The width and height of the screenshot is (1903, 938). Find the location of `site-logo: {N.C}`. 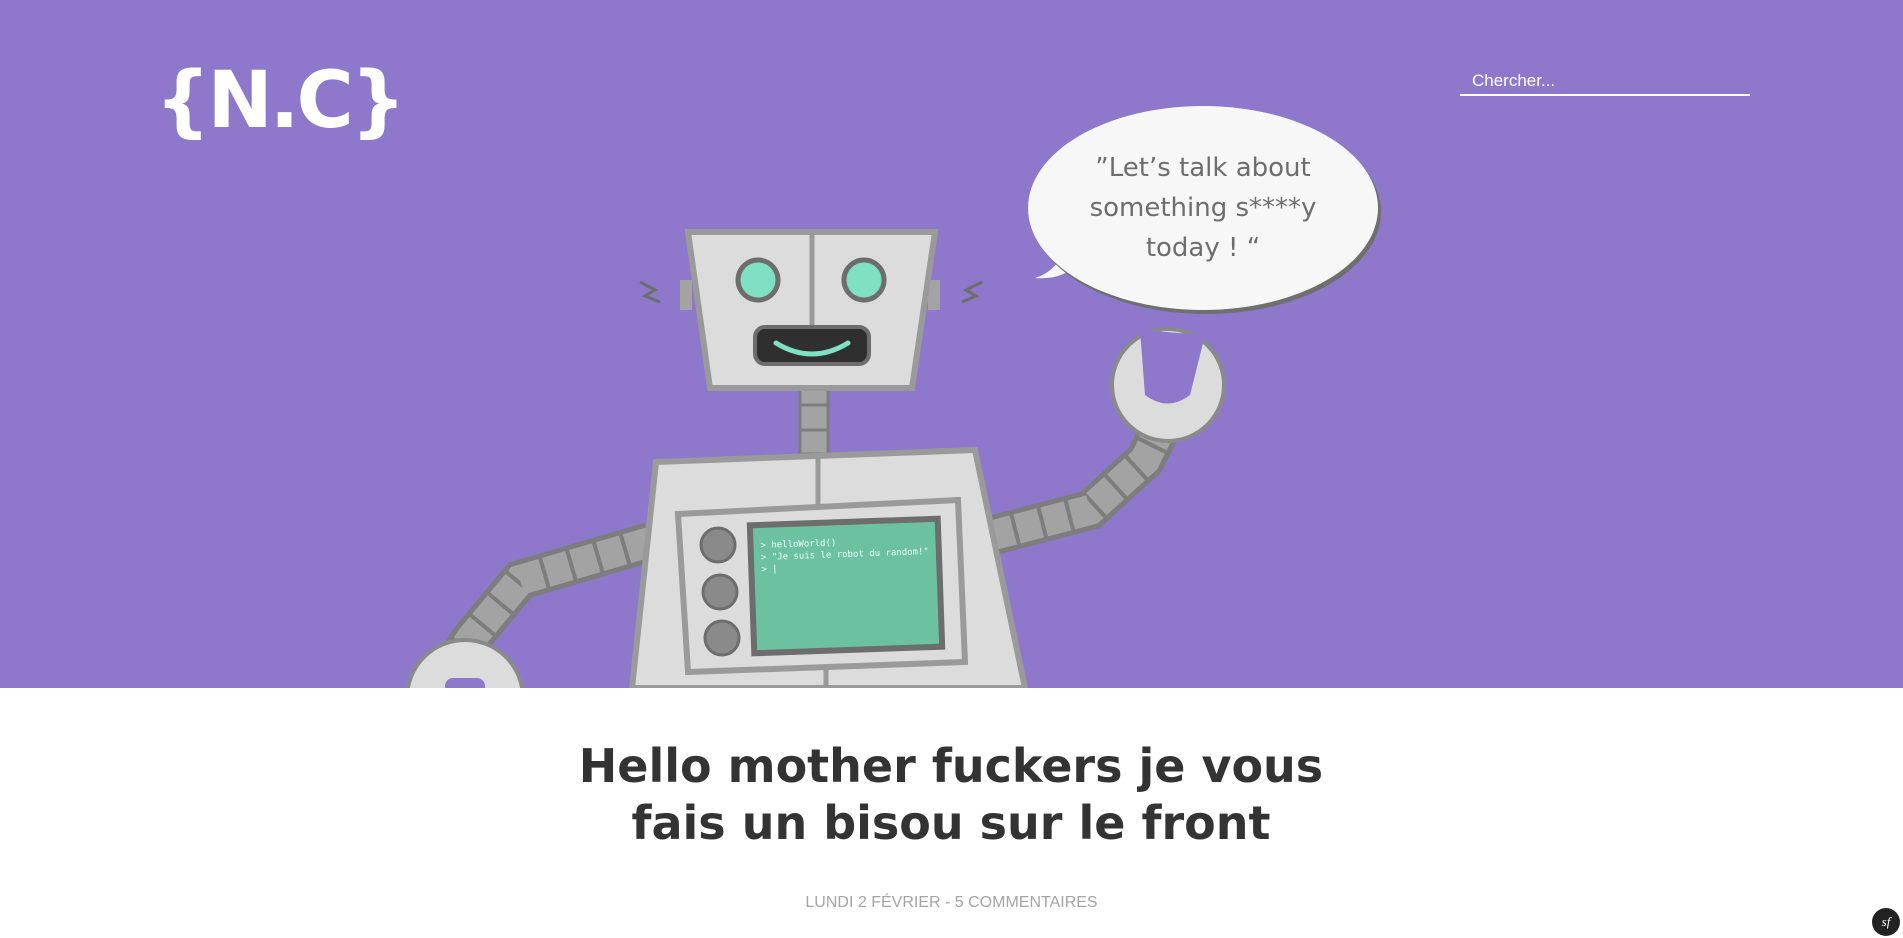

site-logo: {N.C} is located at coordinates (280, 101).